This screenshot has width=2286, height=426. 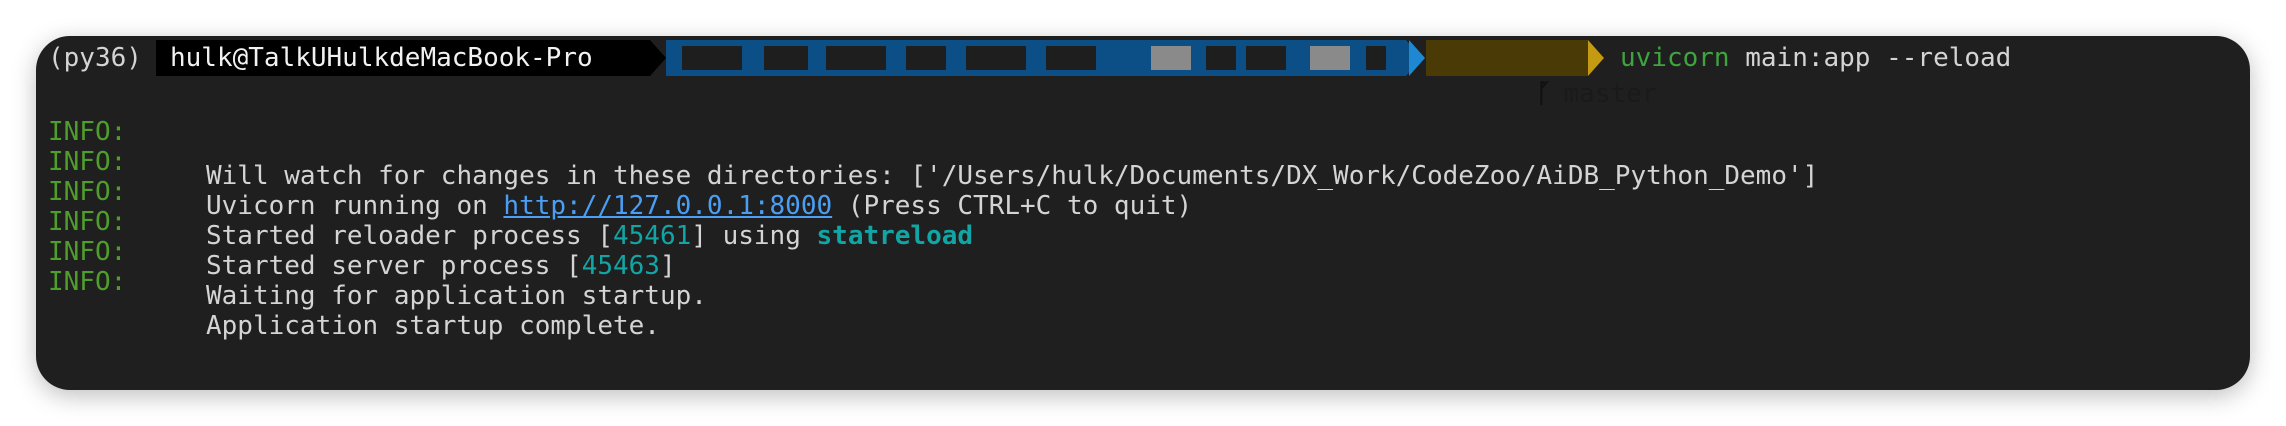 What do you see at coordinates (433, 326) in the screenshot?
I see `log-message: Application startup complete.` at bounding box center [433, 326].